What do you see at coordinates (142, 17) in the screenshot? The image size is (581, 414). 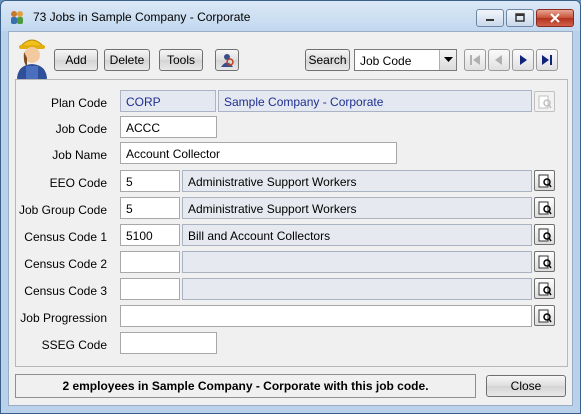 I see `window-title: 73 Jobs in Sample Company - Corporate` at bounding box center [142, 17].